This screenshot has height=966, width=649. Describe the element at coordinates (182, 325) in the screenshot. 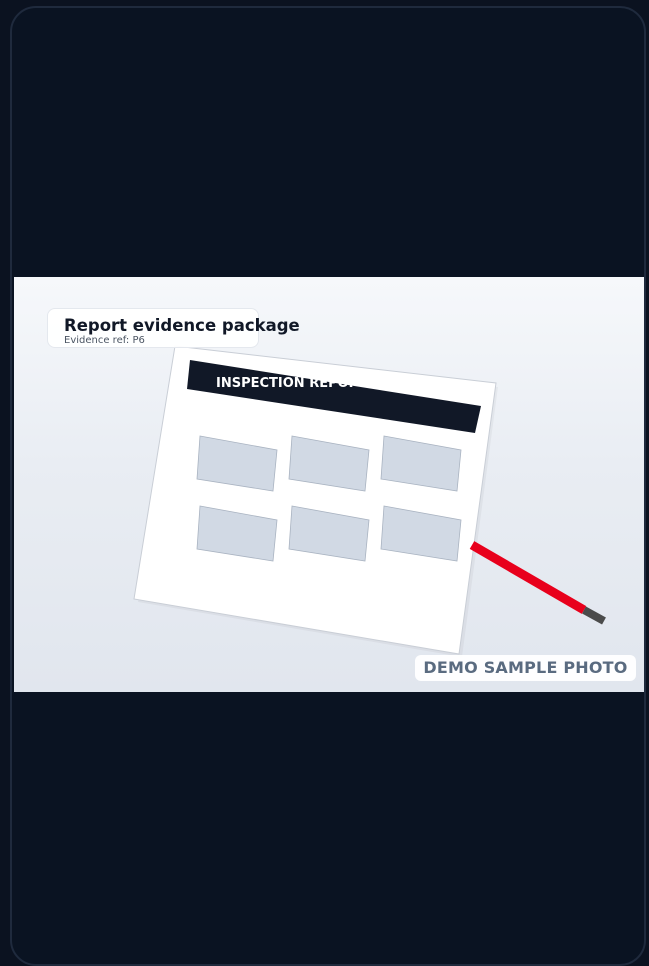

I see `package-title: Report evidence package` at that location.